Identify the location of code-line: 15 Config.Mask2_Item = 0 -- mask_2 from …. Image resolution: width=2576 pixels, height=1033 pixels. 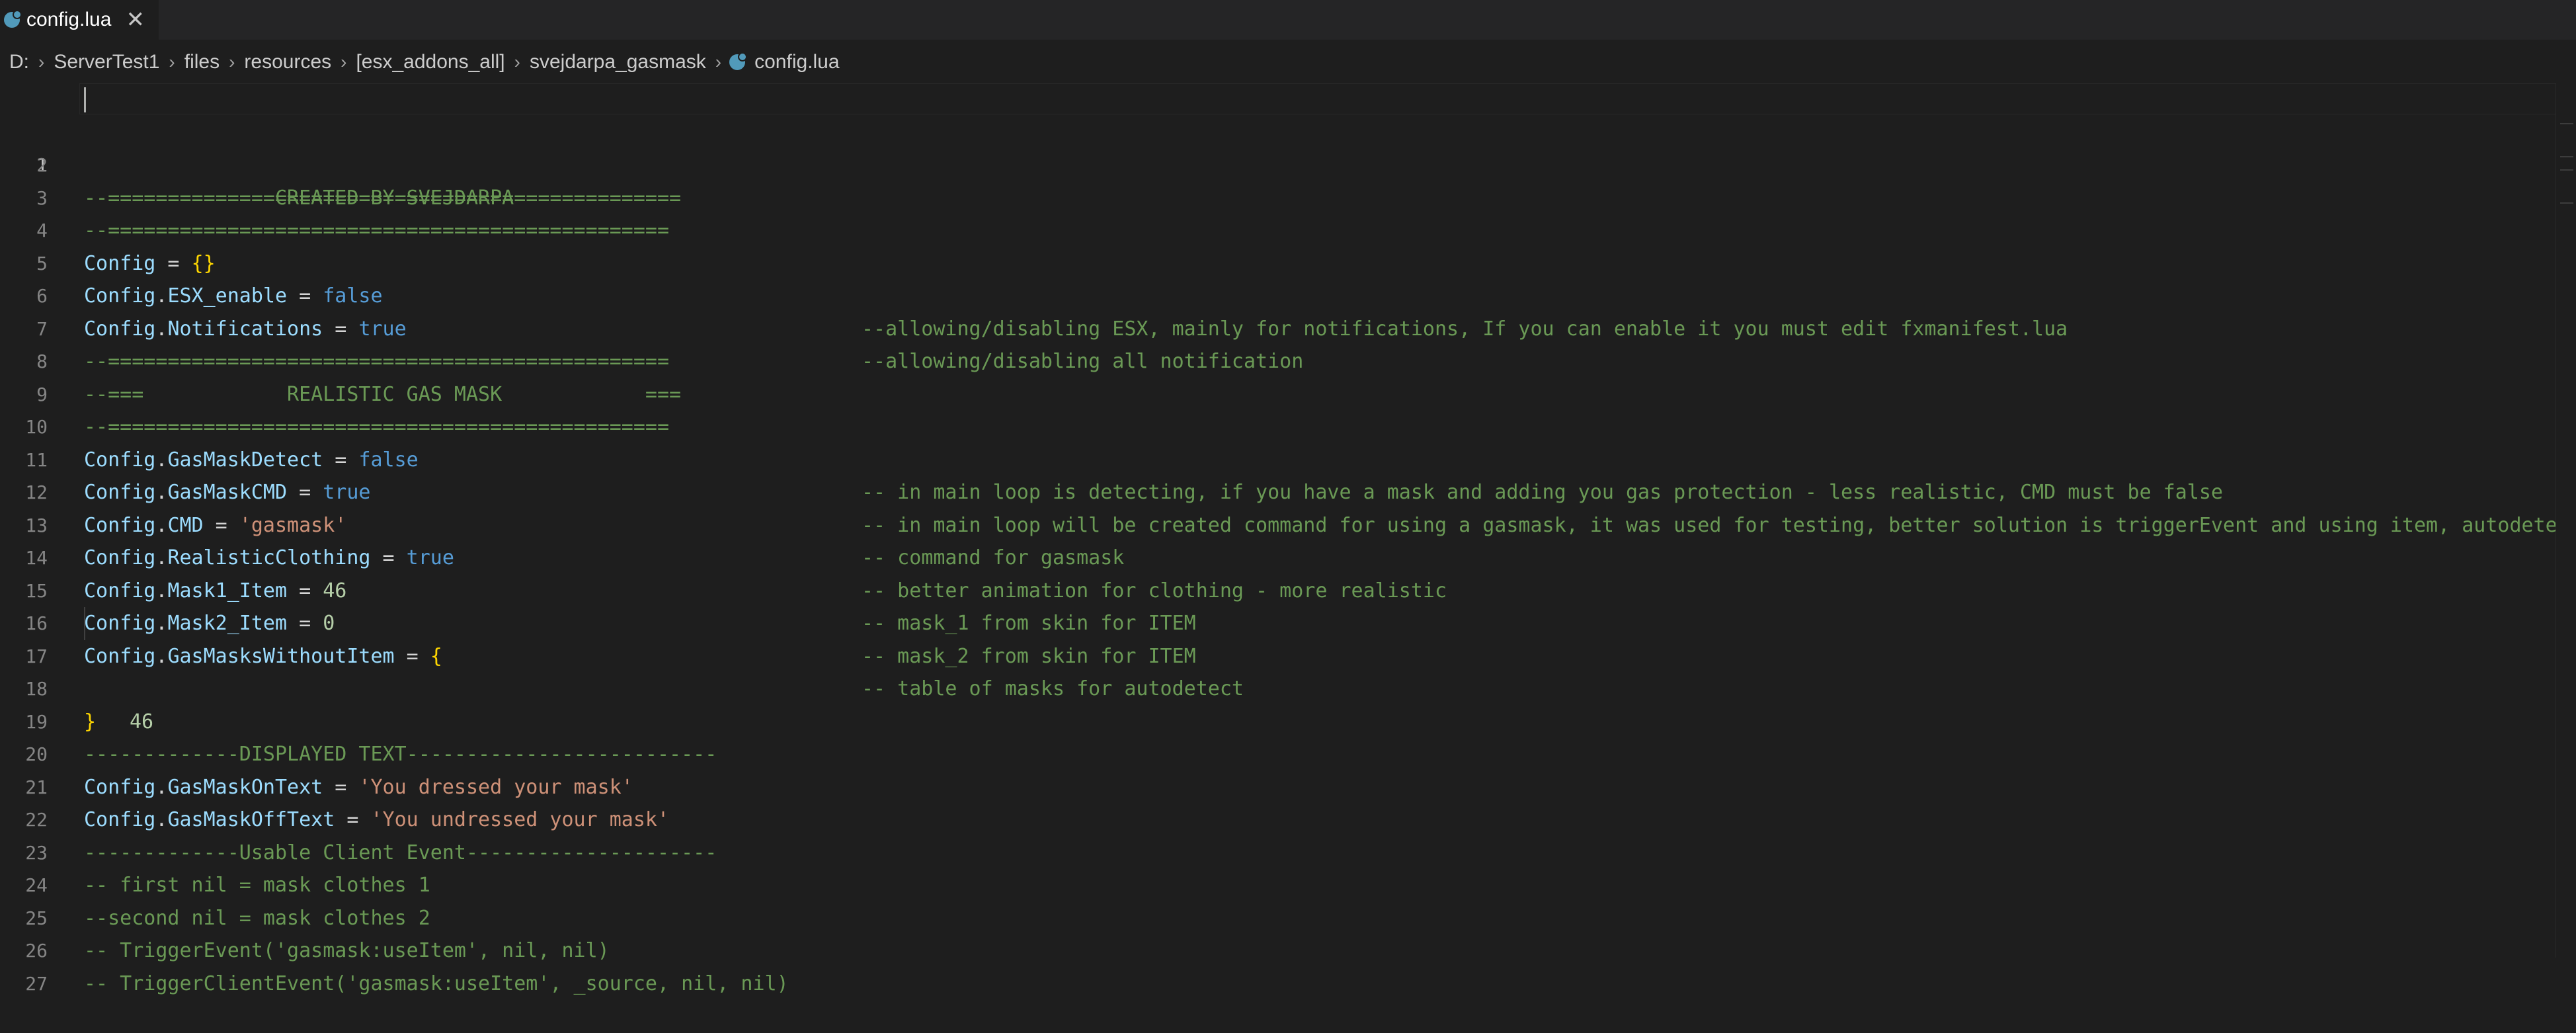
(1288, 605).